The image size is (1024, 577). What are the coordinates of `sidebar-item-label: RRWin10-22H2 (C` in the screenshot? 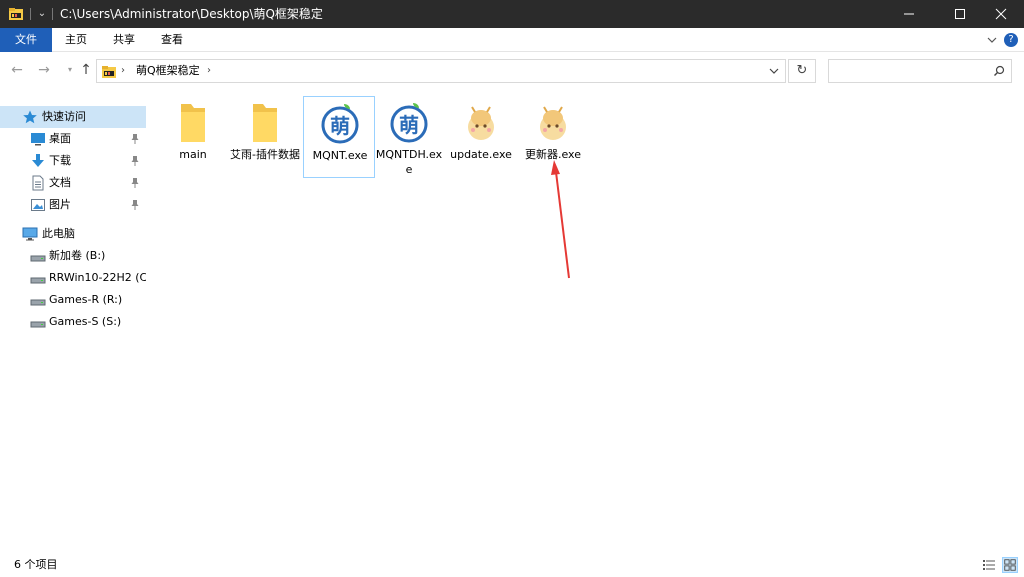 It's located at (97, 277).